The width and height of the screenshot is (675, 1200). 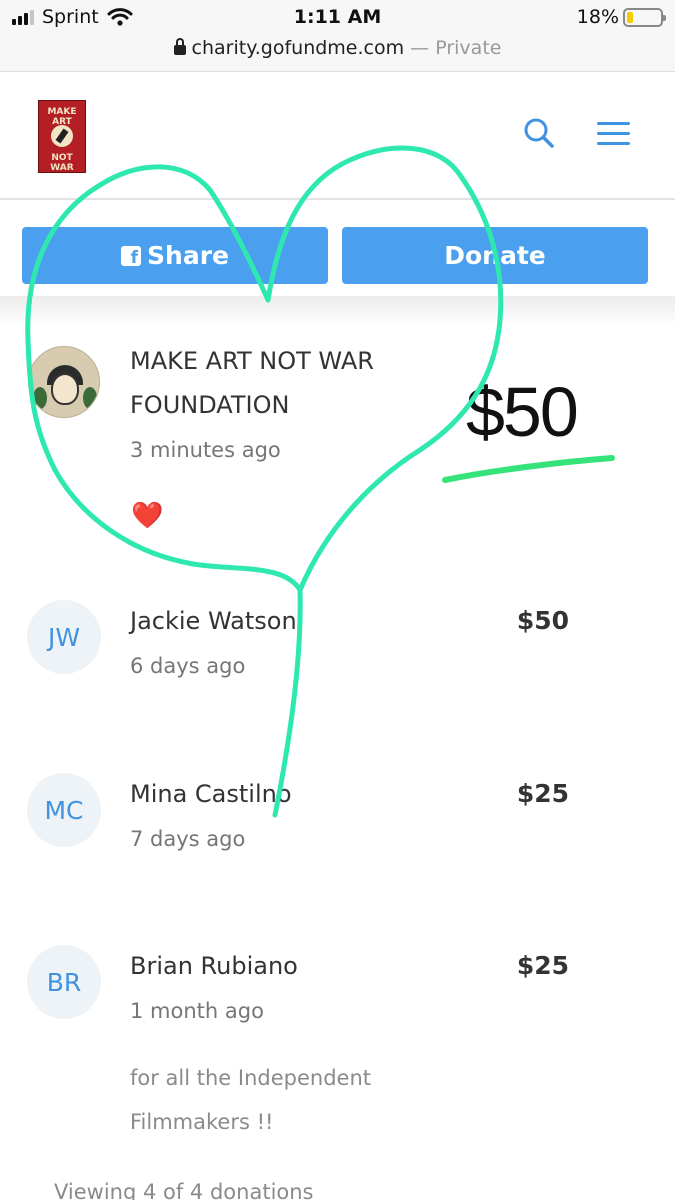 I want to click on donate-label: Donate, so click(x=495, y=255).